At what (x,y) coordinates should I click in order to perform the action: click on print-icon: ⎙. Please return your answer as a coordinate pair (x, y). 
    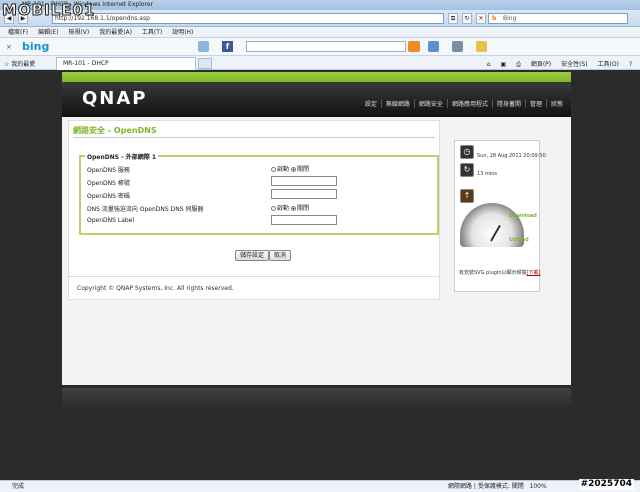
    Looking at the image, I should click on (518, 64).